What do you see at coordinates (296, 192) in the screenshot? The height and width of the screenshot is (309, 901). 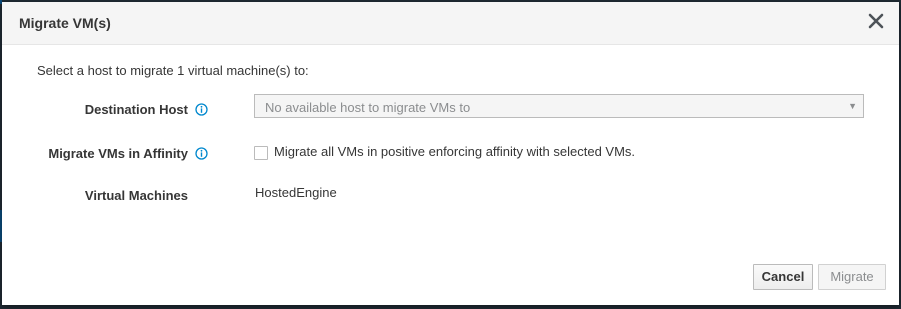 I see `virtual-machines-value: HostedEngine` at bounding box center [296, 192].